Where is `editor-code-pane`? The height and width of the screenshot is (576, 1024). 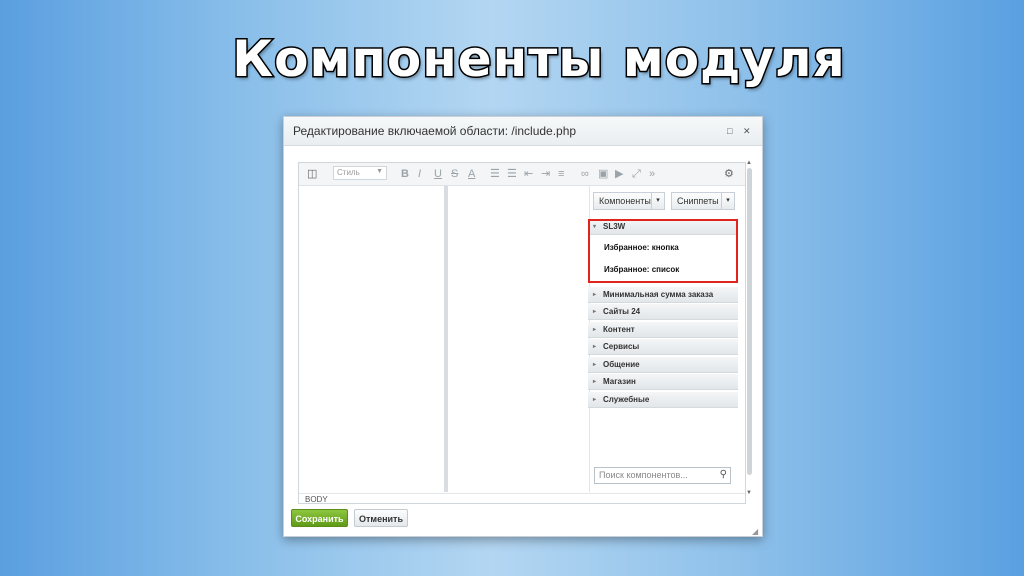
editor-code-pane is located at coordinates (519, 339).